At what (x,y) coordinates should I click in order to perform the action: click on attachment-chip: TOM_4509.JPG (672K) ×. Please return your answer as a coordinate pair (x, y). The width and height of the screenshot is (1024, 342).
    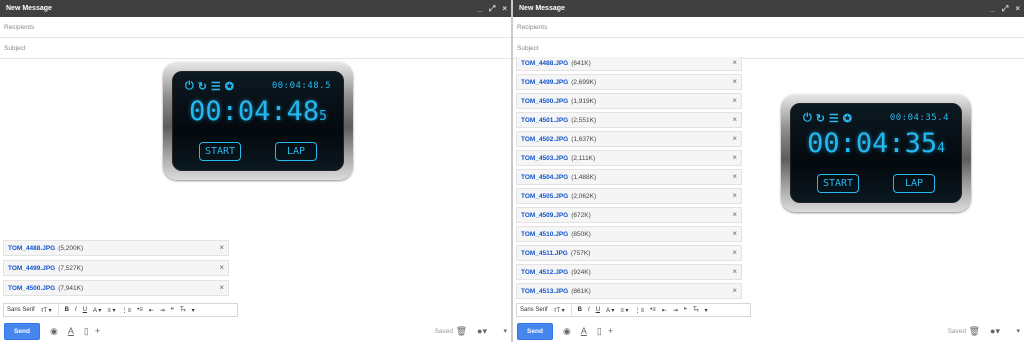
    Looking at the image, I should click on (629, 215).